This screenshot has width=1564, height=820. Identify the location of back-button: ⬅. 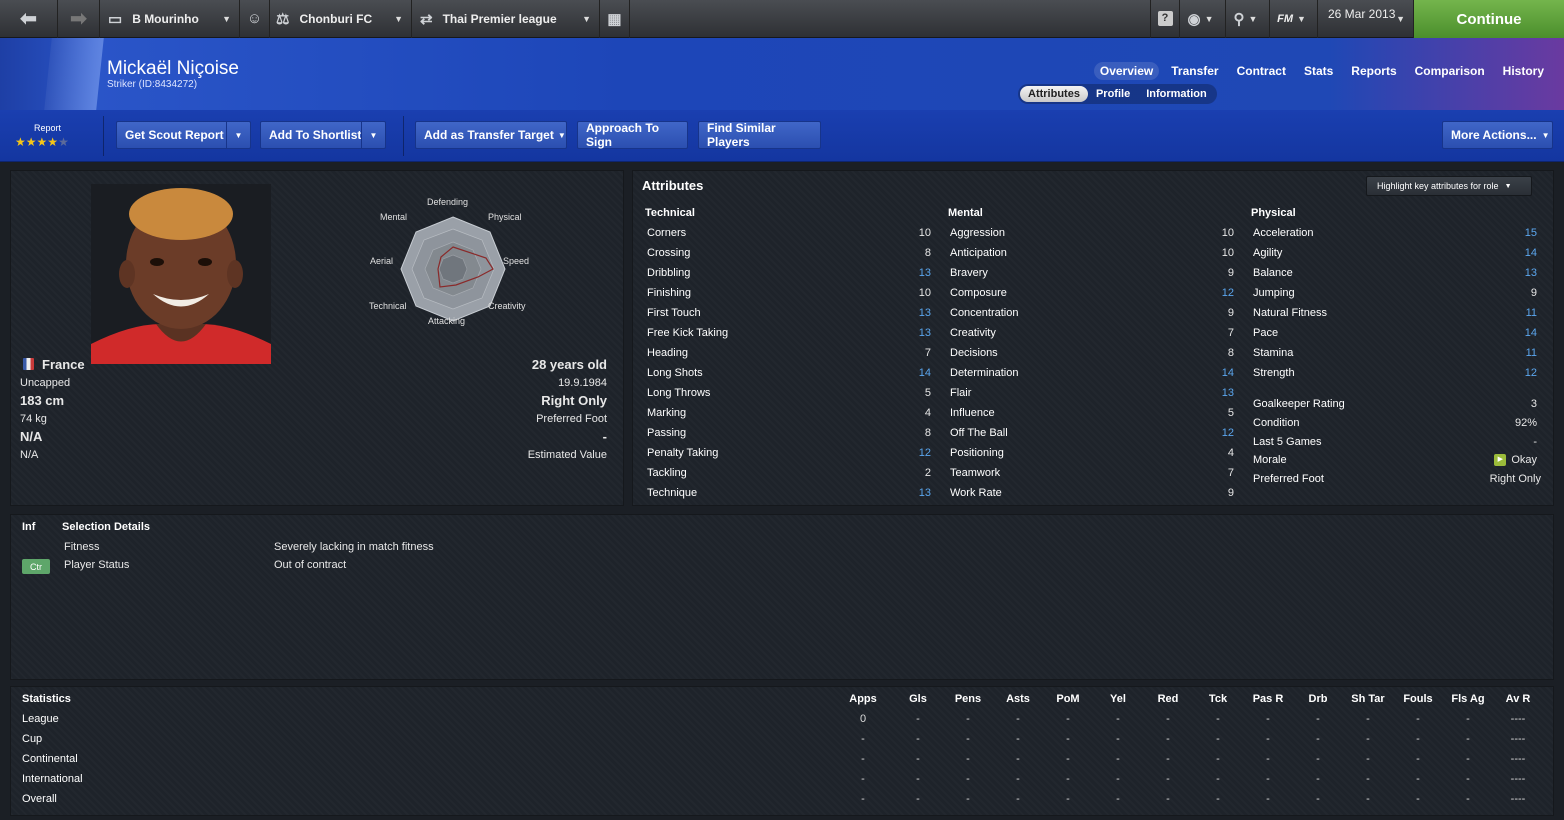
(29, 19).